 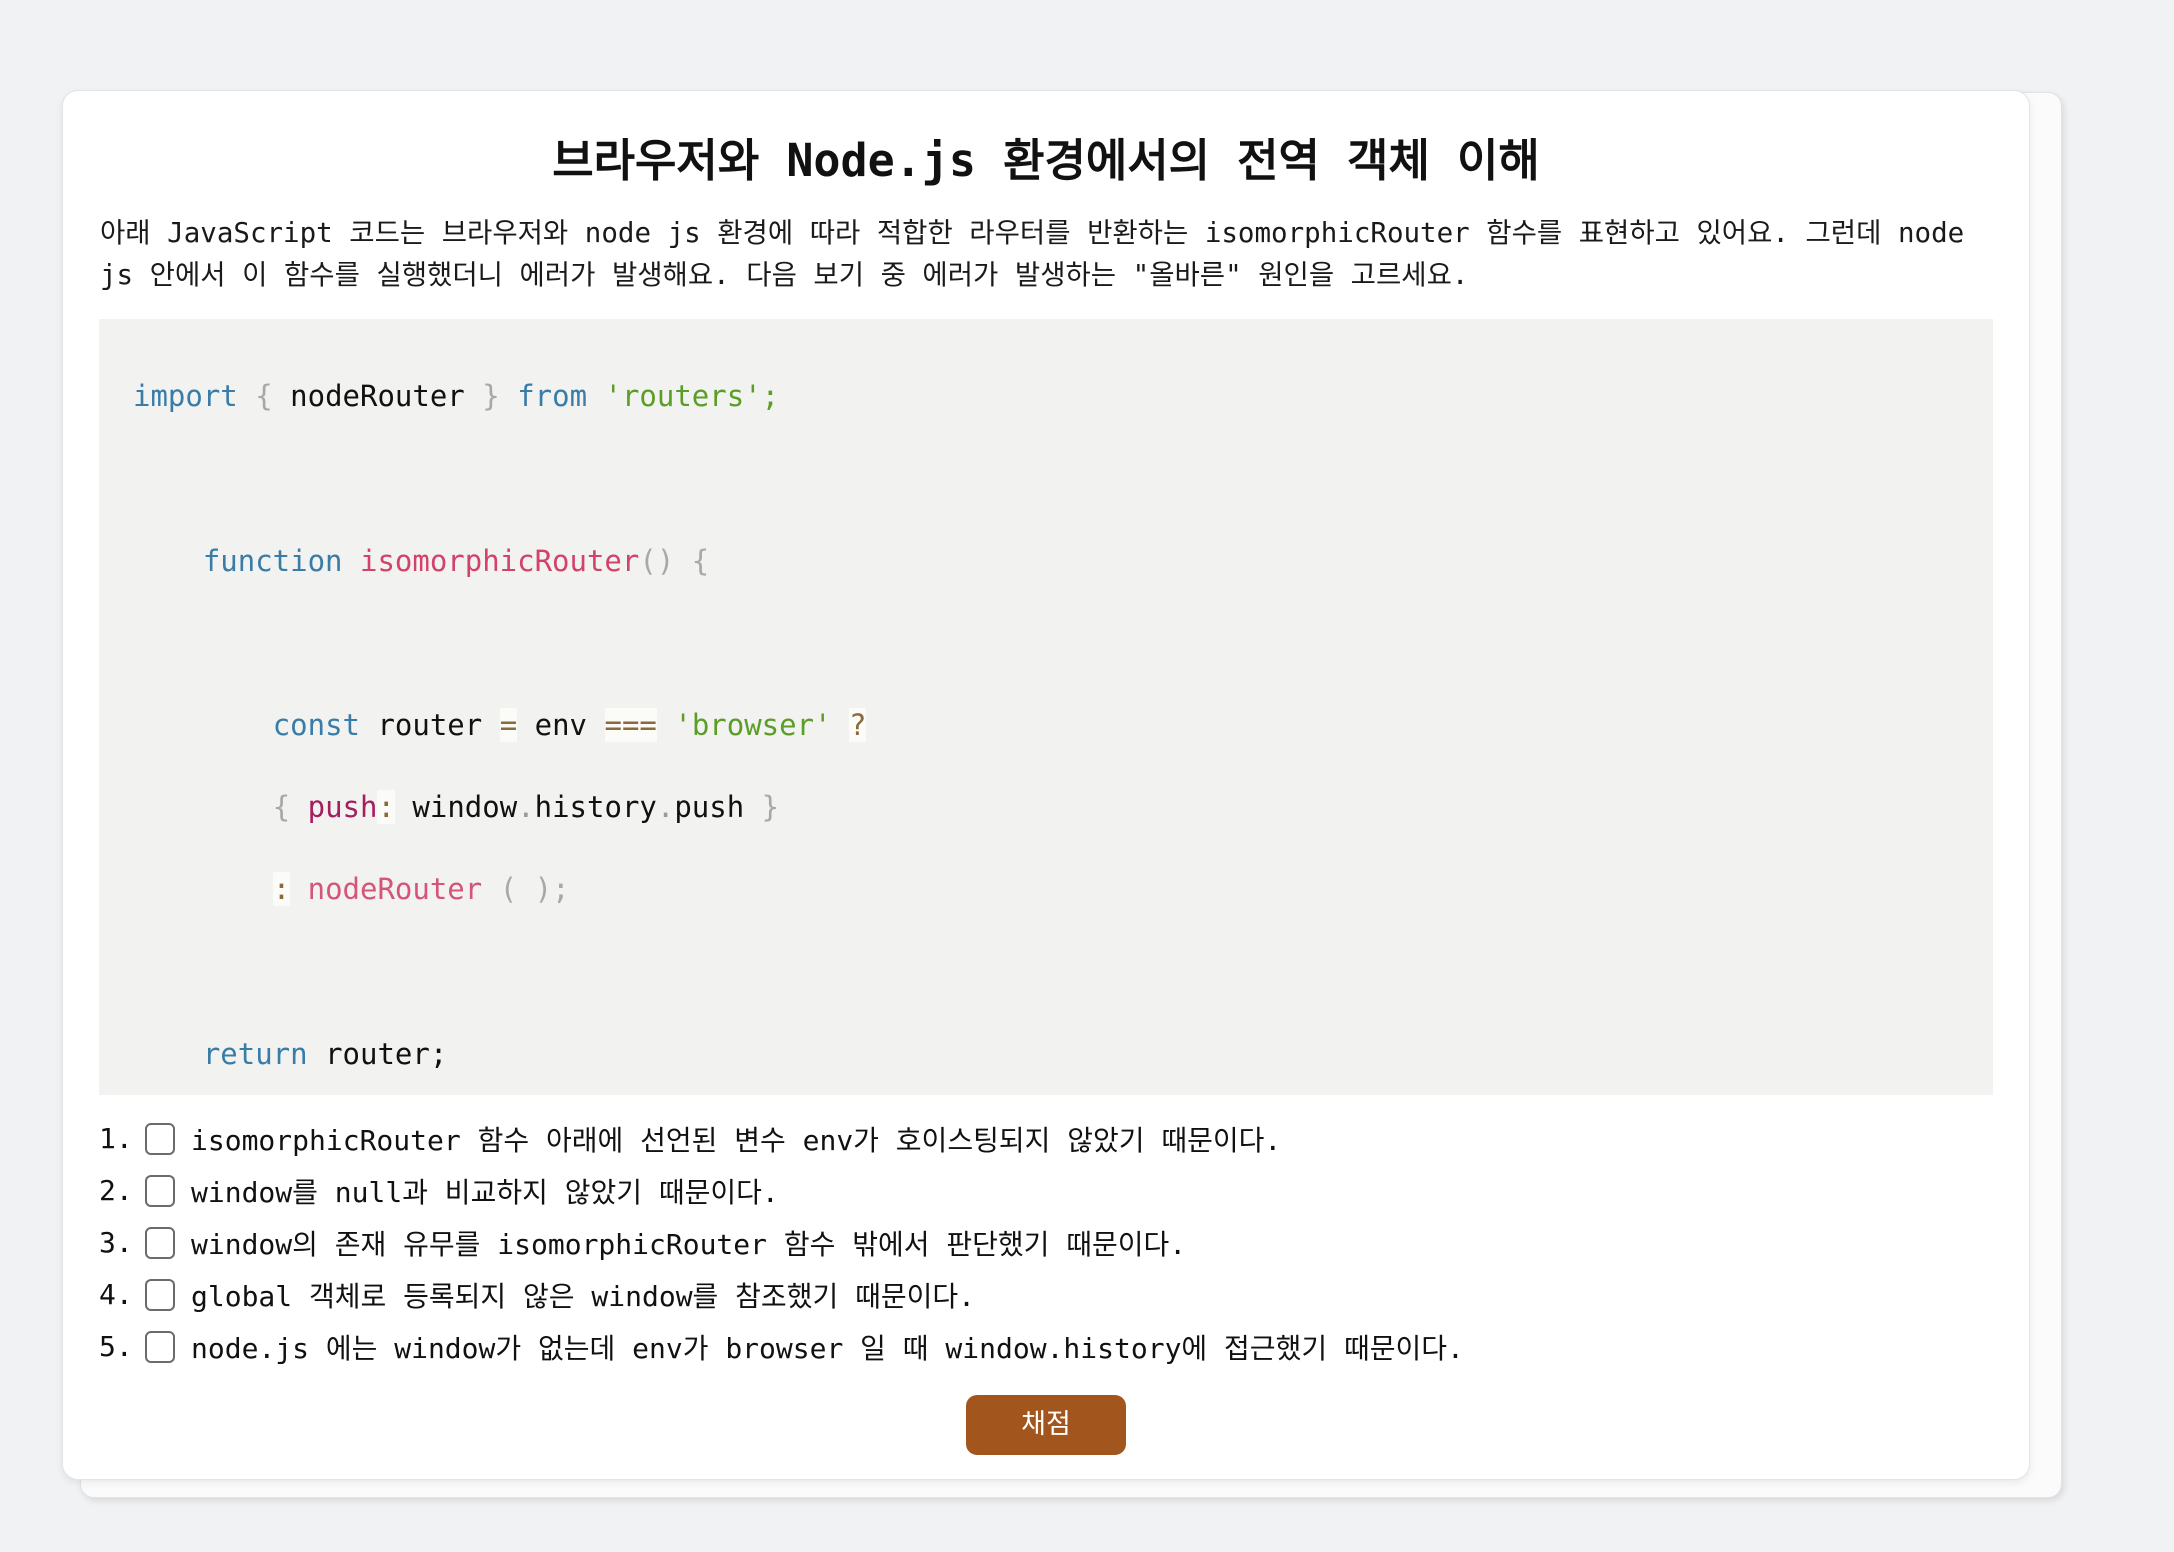 I want to click on token-router-var: router, so click(x=430, y=724).